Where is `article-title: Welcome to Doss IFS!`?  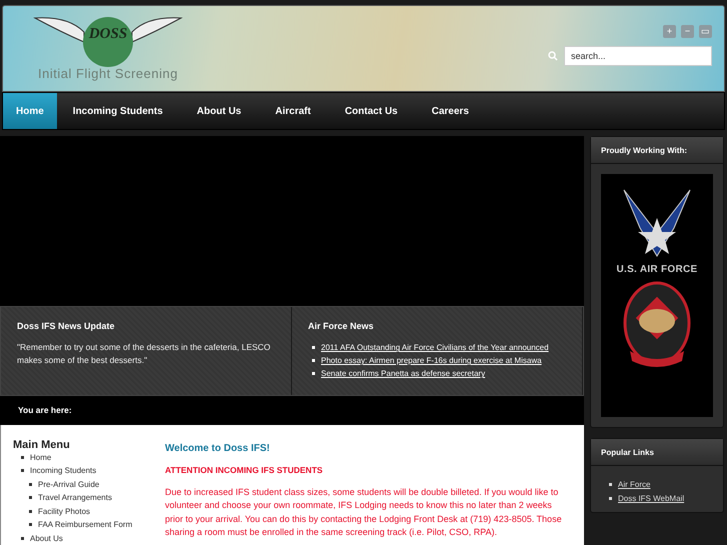
article-title: Welcome to Doss IFS! is located at coordinates (218, 448).